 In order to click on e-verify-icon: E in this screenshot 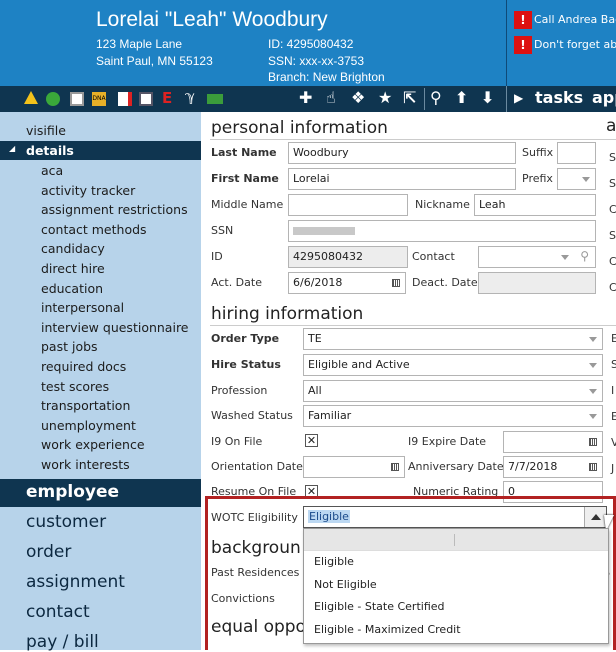, I will do `click(167, 98)`.